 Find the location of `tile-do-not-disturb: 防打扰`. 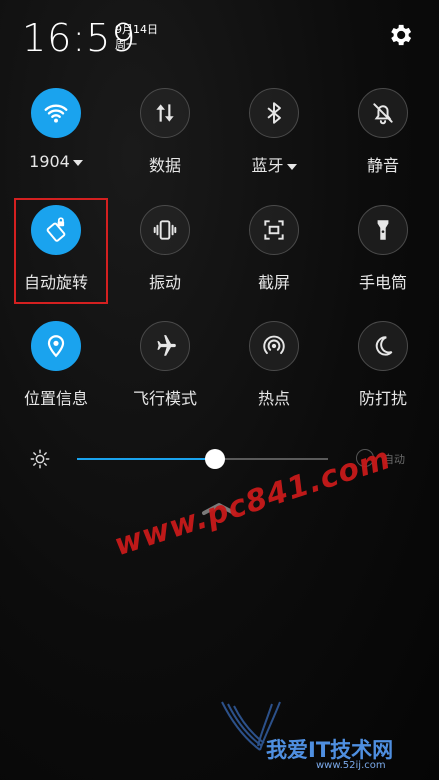

tile-do-not-disturb: 防打扰 is located at coordinates (382, 371).